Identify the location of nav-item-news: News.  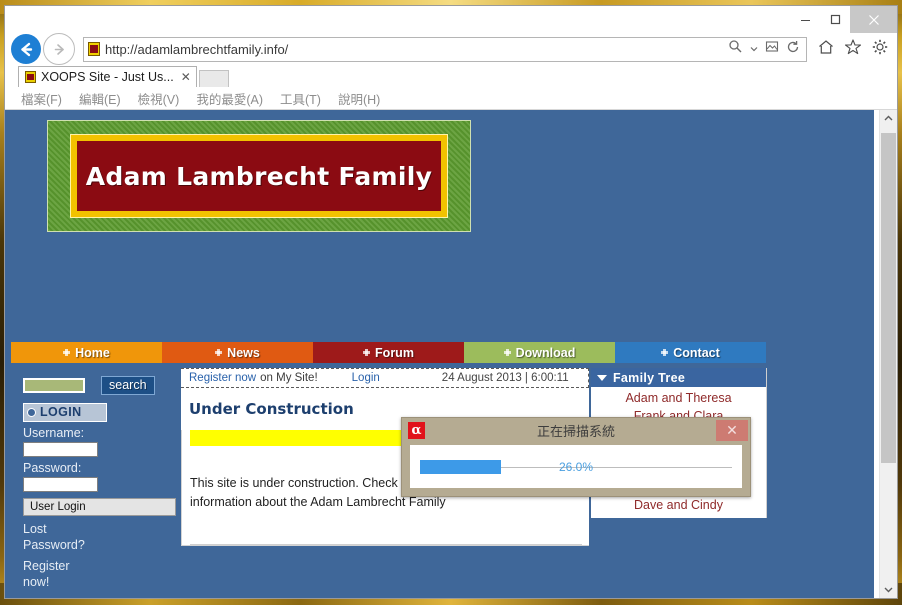
(237, 352).